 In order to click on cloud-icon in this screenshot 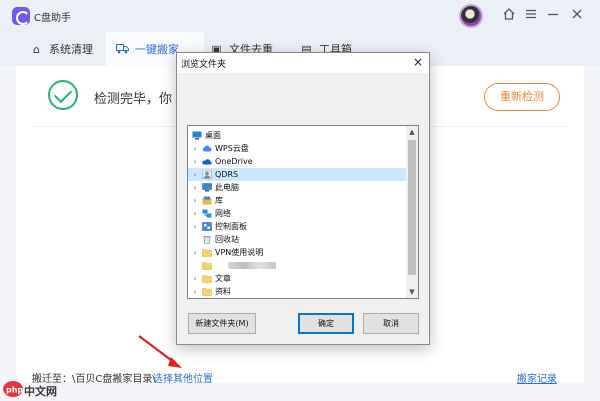, I will do `click(207, 148)`.